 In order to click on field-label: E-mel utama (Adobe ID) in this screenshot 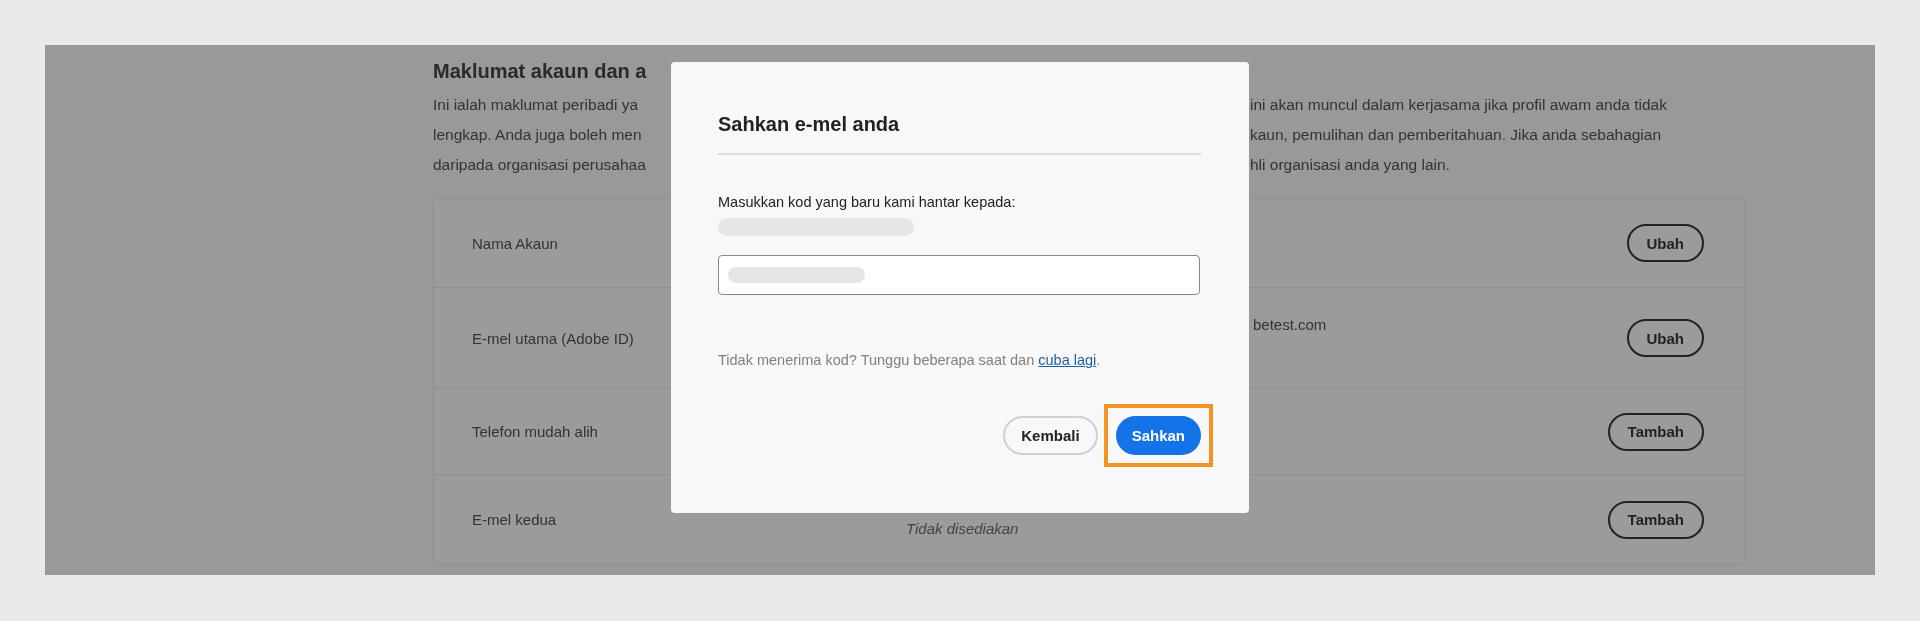, I will do `click(552, 338)`.